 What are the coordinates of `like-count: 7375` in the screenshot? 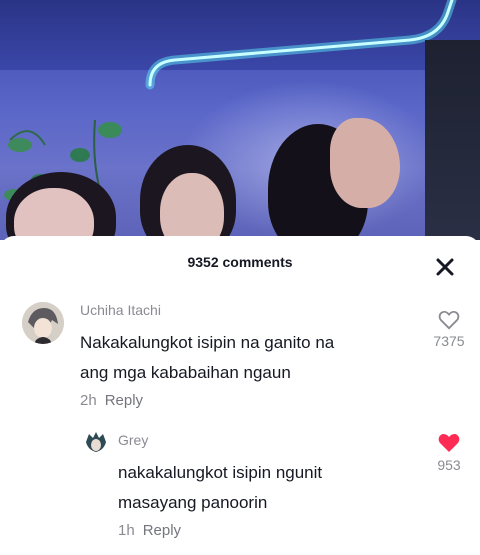 It's located at (449, 341).